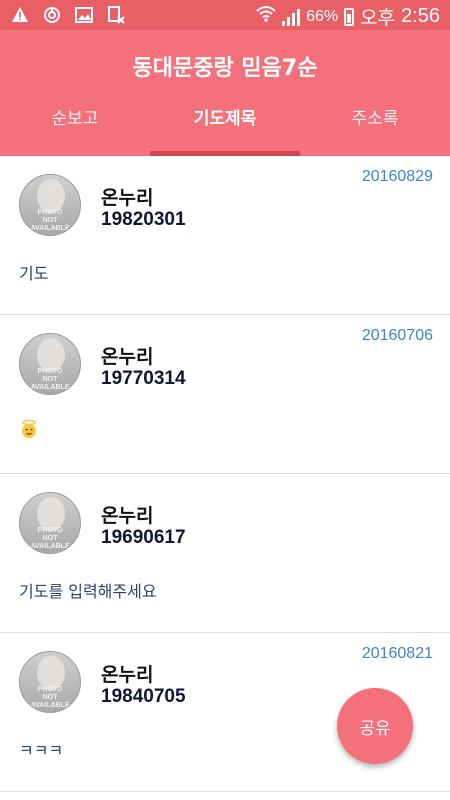  What do you see at coordinates (266, 16) in the screenshot?
I see `wifi-icon` at bounding box center [266, 16].